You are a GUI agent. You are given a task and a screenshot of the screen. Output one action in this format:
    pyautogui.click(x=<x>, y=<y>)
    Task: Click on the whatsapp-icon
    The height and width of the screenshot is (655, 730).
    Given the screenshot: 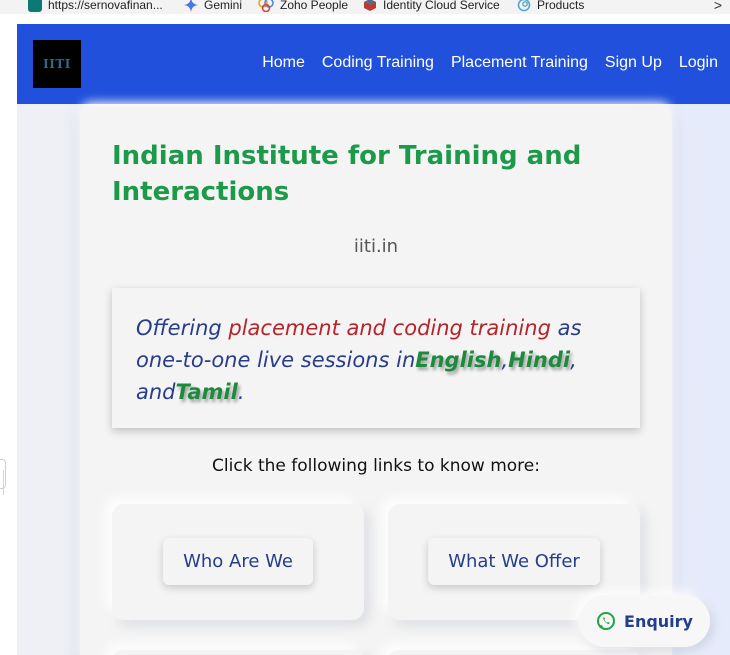 What is the action you would take?
    pyautogui.click(x=606, y=621)
    